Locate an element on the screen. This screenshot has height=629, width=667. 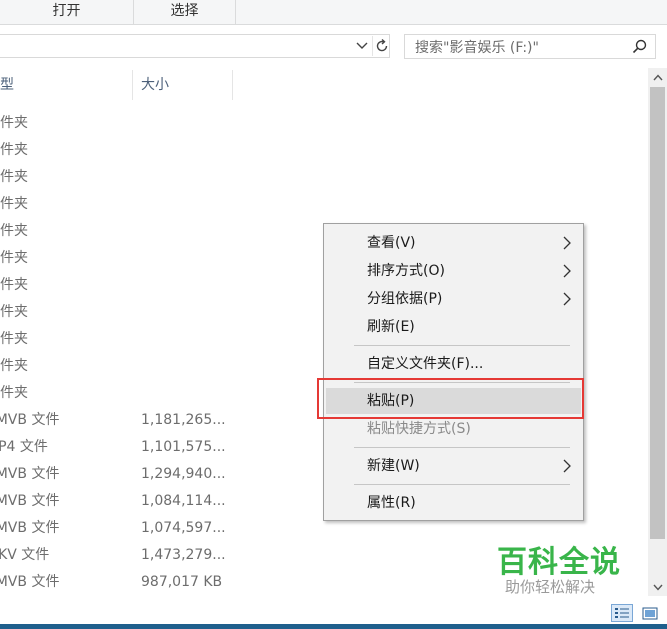
details-view-button is located at coordinates (622, 613).